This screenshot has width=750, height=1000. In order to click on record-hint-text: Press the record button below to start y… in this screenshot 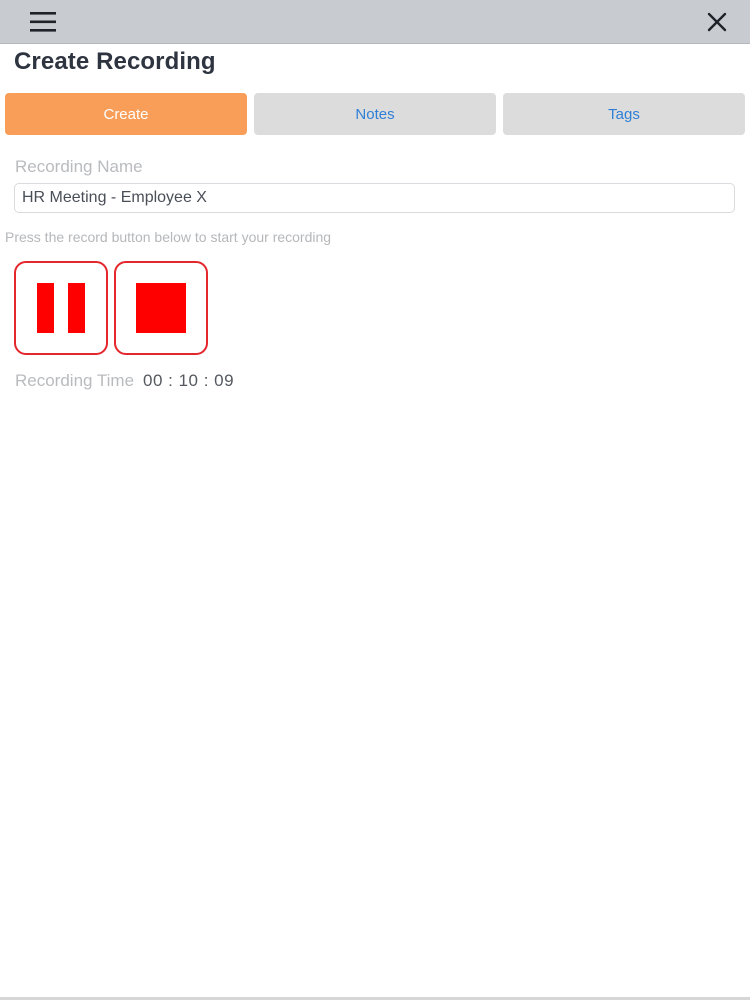, I will do `click(168, 237)`.